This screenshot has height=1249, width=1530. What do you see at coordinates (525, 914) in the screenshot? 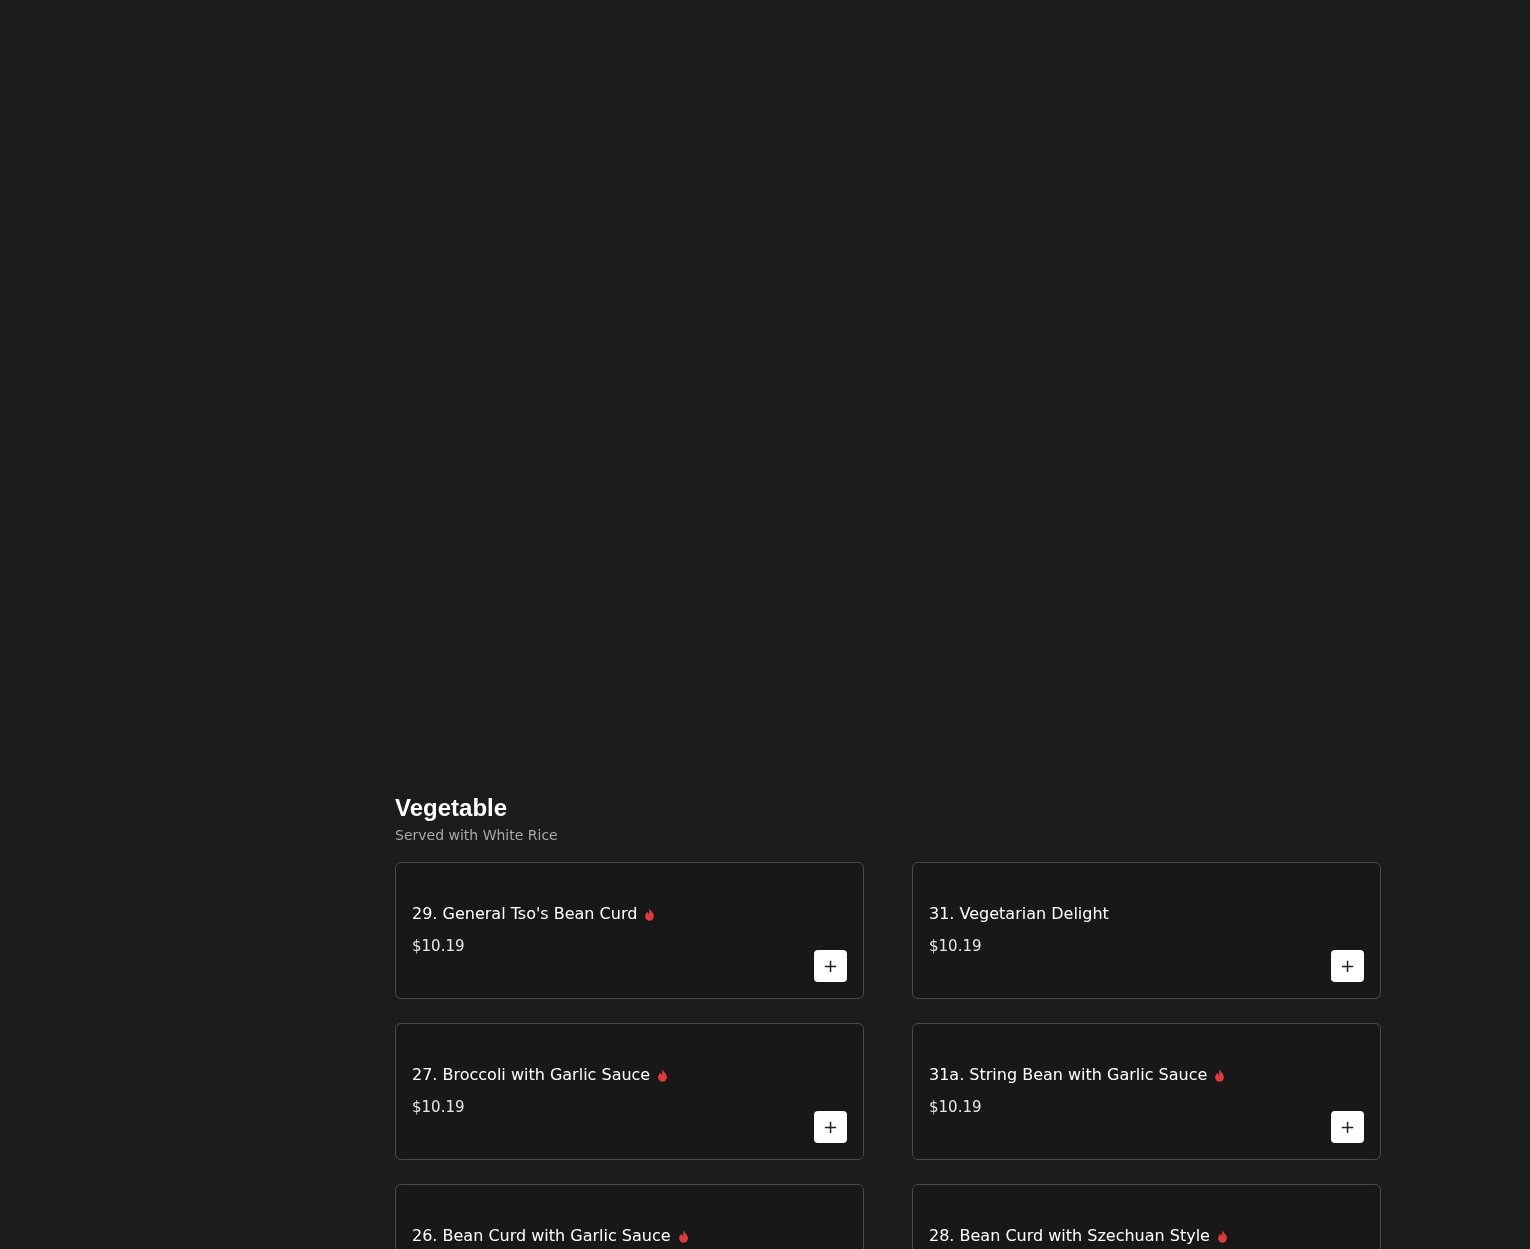
I see `item-name: 29. General Tso's Bean Curd` at bounding box center [525, 914].